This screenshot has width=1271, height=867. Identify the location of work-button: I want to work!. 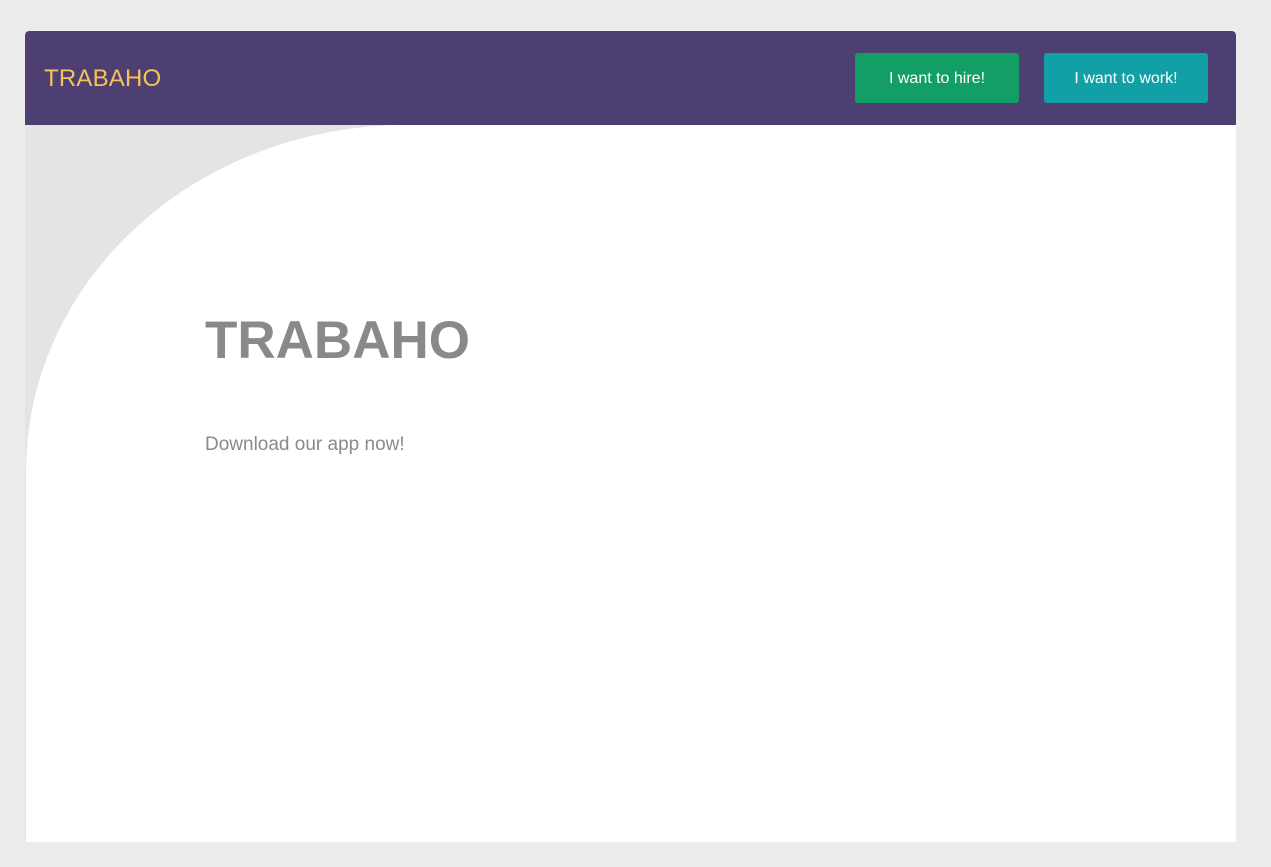
(1126, 78).